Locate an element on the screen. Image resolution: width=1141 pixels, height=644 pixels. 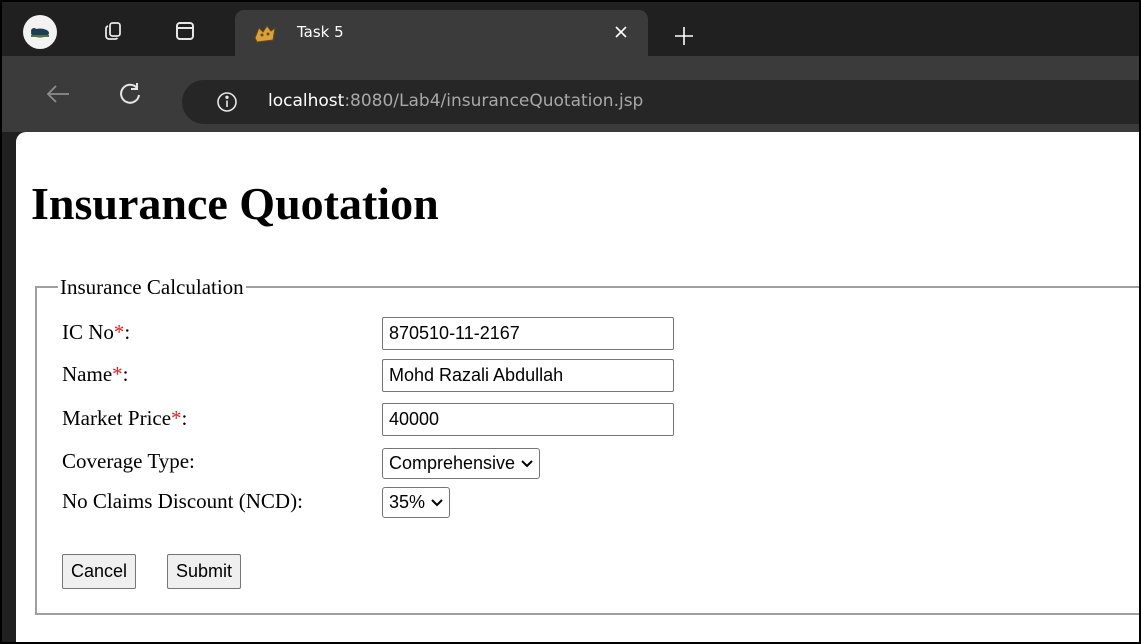
market-price-label: Market Price*: is located at coordinates (125, 418).